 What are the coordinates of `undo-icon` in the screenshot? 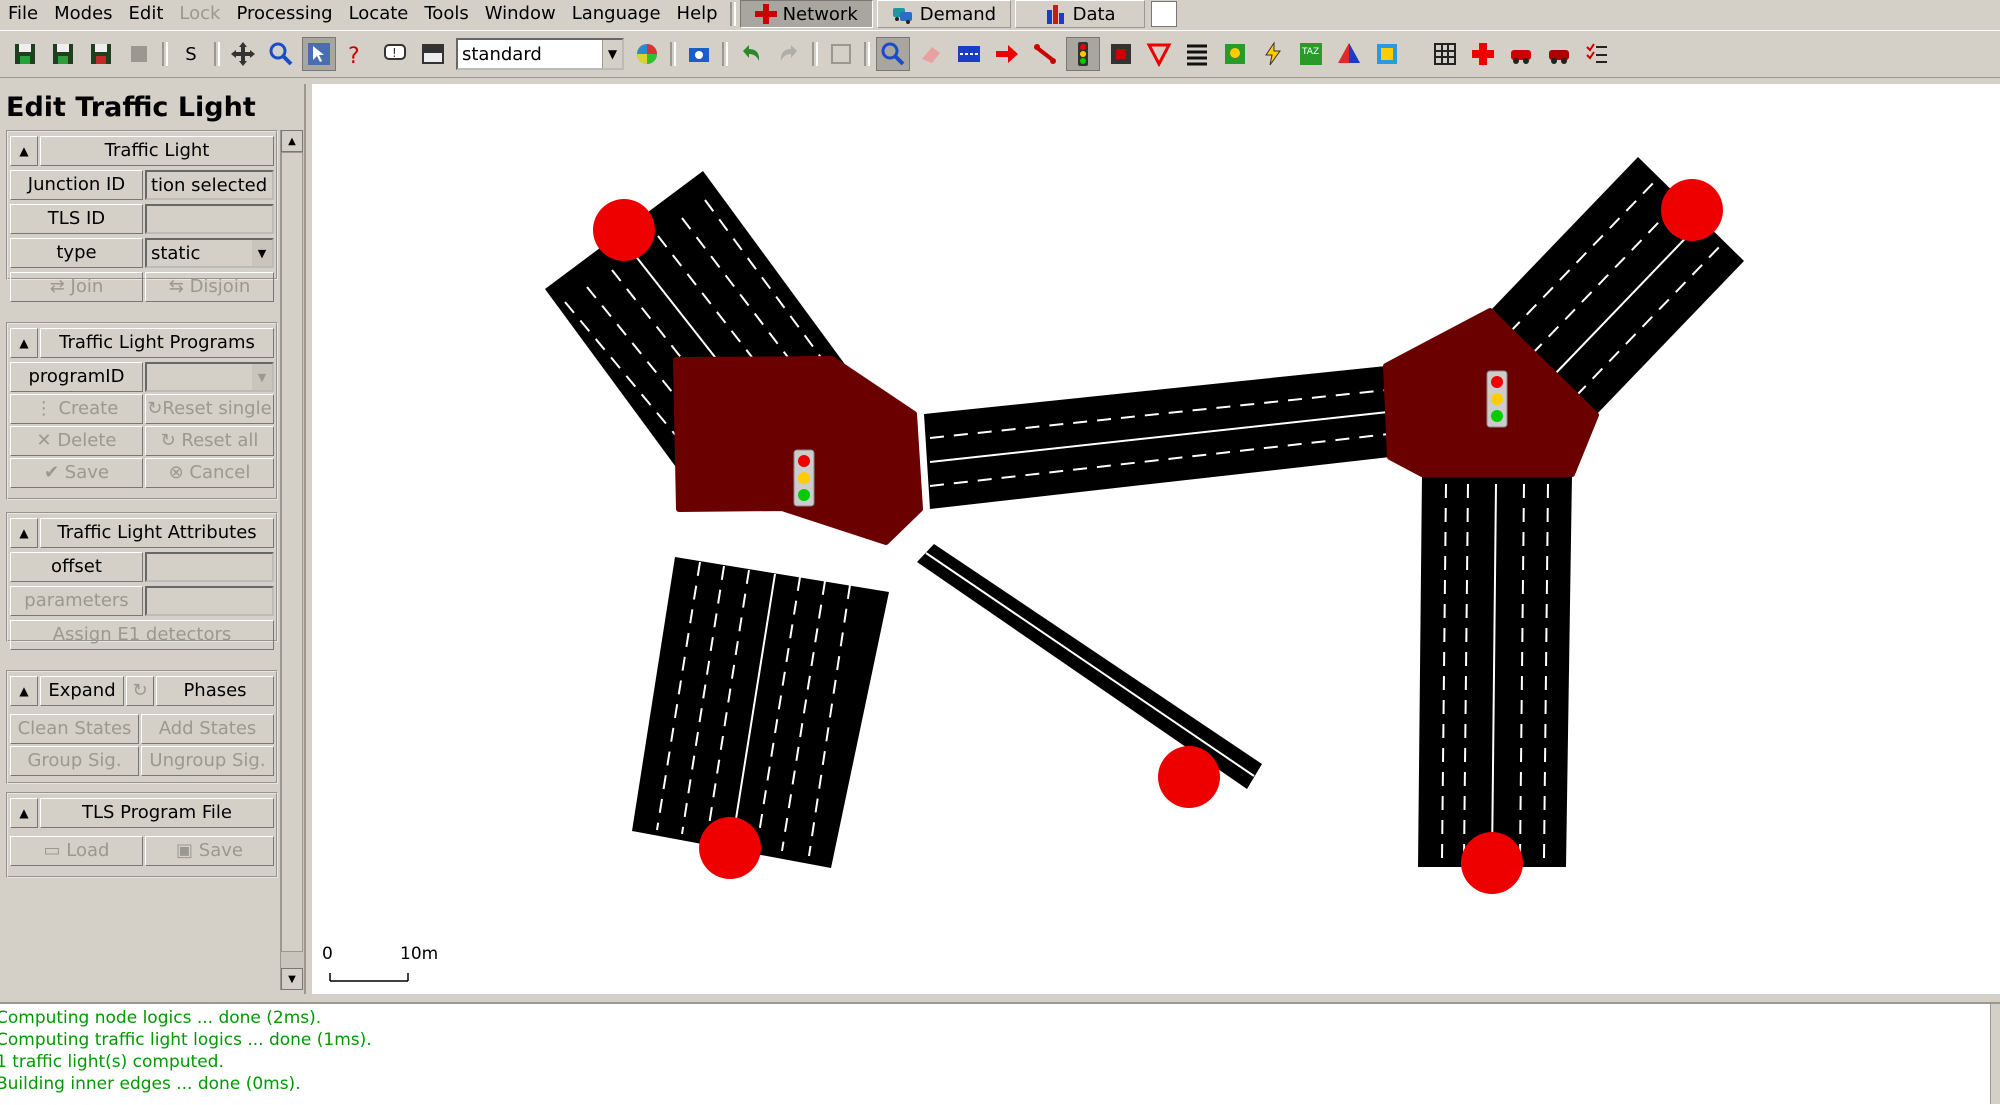 It's located at (751, 54).